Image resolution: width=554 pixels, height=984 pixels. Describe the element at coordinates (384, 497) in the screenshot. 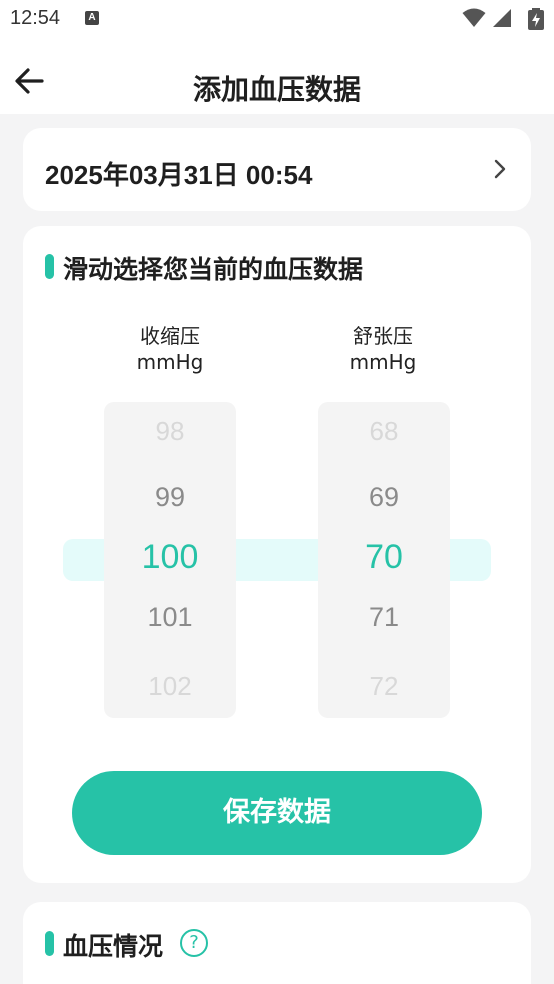

I see `picker-option: 69` at that location.